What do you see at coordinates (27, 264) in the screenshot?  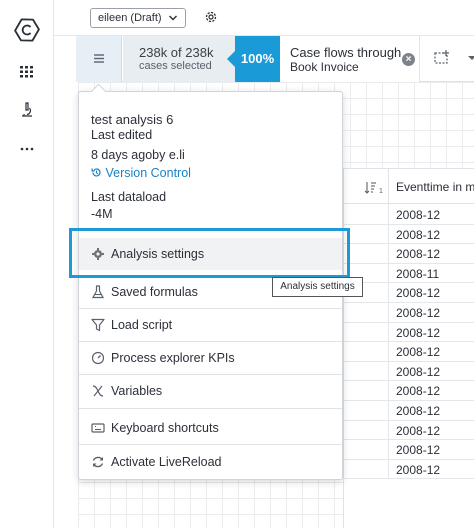 I see `left-rail` at bounding box center [27, 264].